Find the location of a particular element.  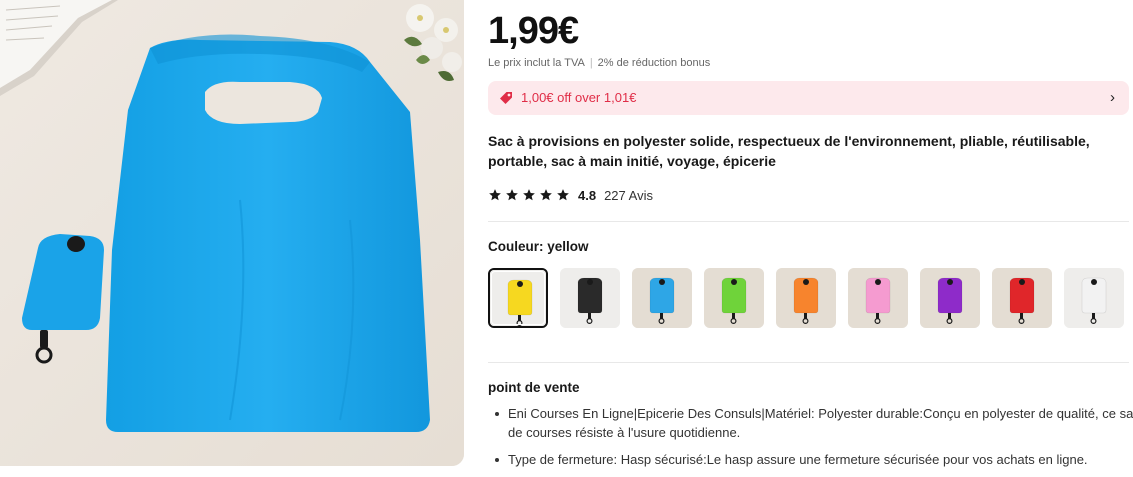

price-tag-icon is located at coordinates (506, 98).